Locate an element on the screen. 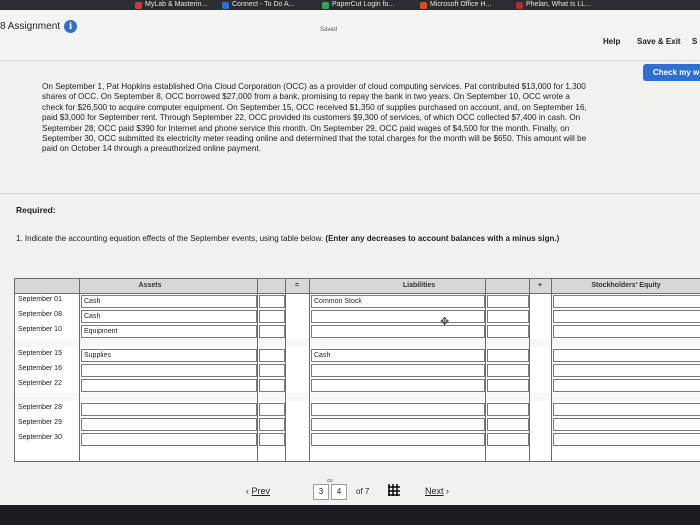  prev-button: ‹ Prev is located at coordinates (258, 491).